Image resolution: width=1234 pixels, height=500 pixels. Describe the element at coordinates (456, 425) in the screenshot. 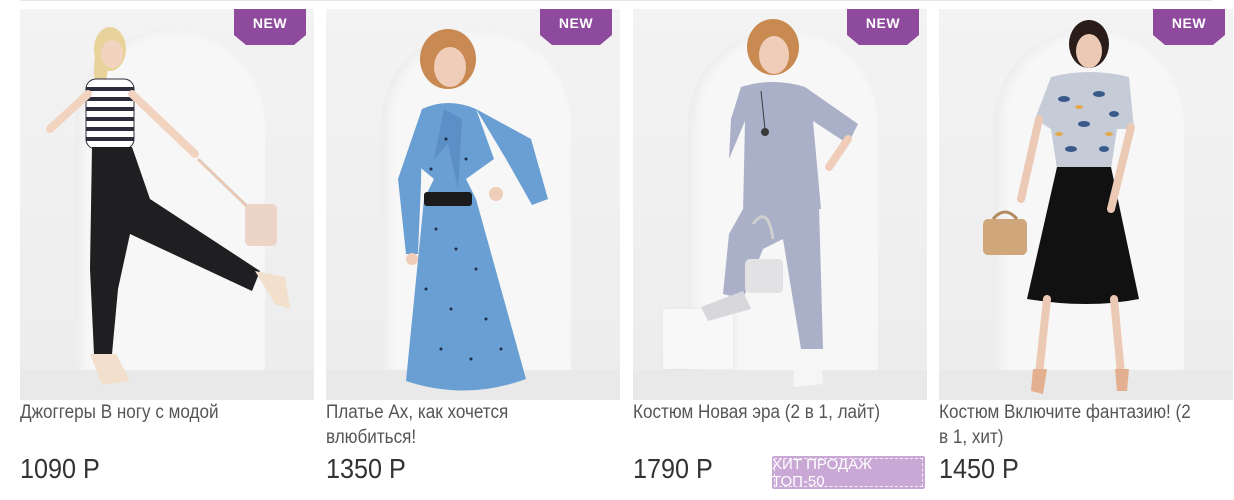

I see `product-title: Платье Ах, как хочется влюбиться!` at that location.